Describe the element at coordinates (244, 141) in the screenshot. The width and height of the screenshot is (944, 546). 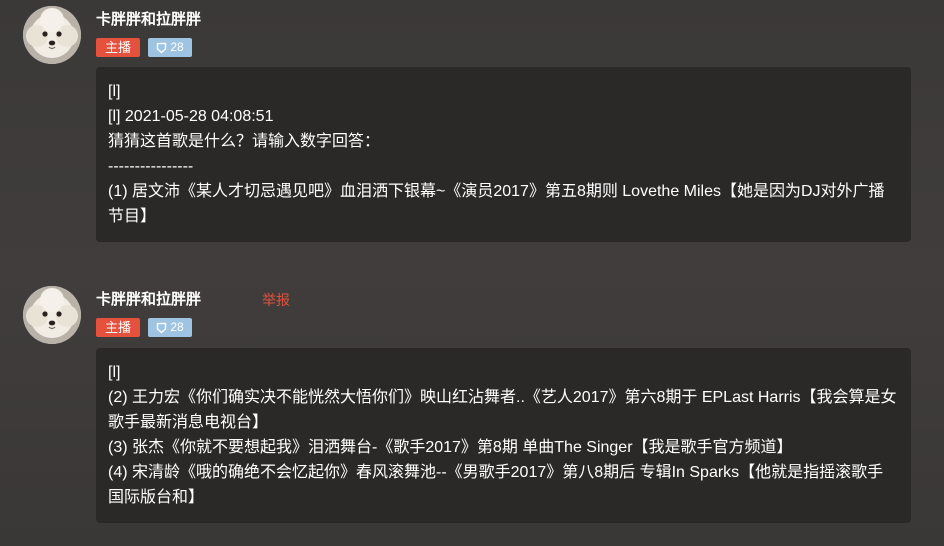
I see `message-line: 猜猜这首歌是什么？请输入数字回答：` at that location.